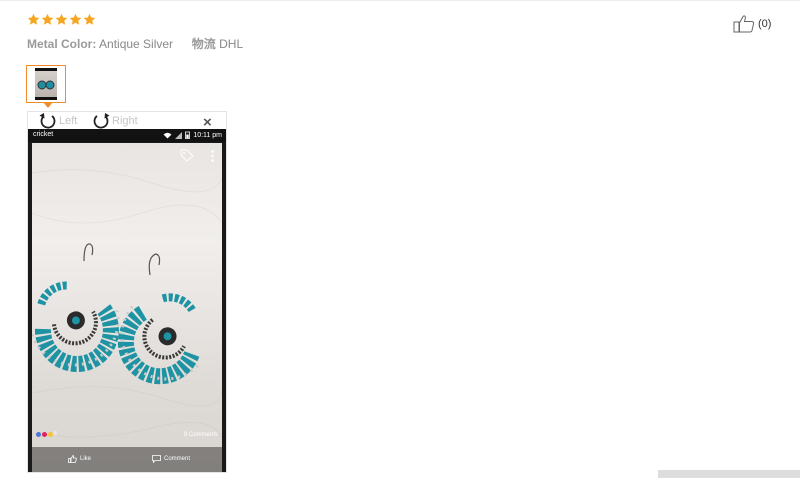 The height and width of the screenshot is (478, 800). What do you see at coordinates (47, 121) in the screenshot?
I see `rotate-left-icon` at bounding box center [47, 121].